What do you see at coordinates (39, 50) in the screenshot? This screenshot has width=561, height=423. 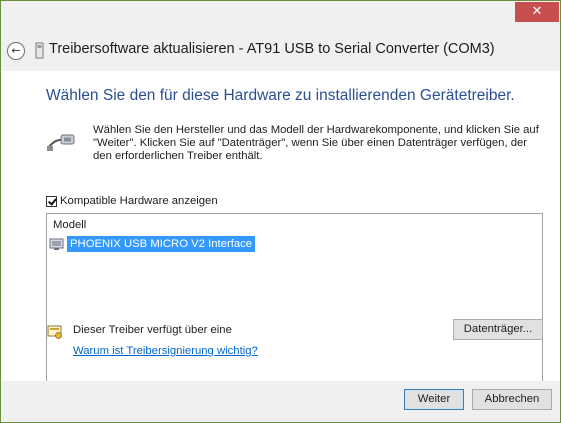 I see `device-small-icon` at bounding box center [39, 50].